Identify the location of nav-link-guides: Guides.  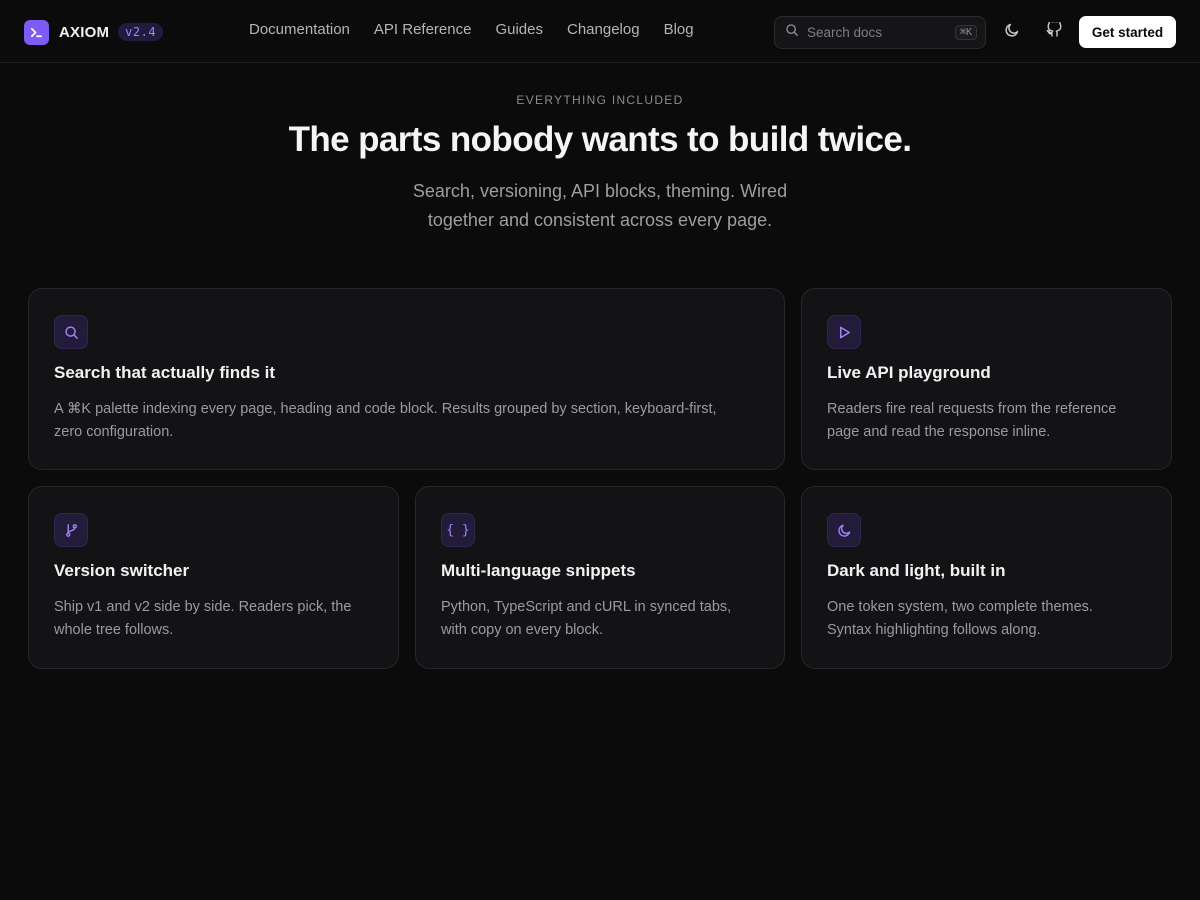
(519, 29).